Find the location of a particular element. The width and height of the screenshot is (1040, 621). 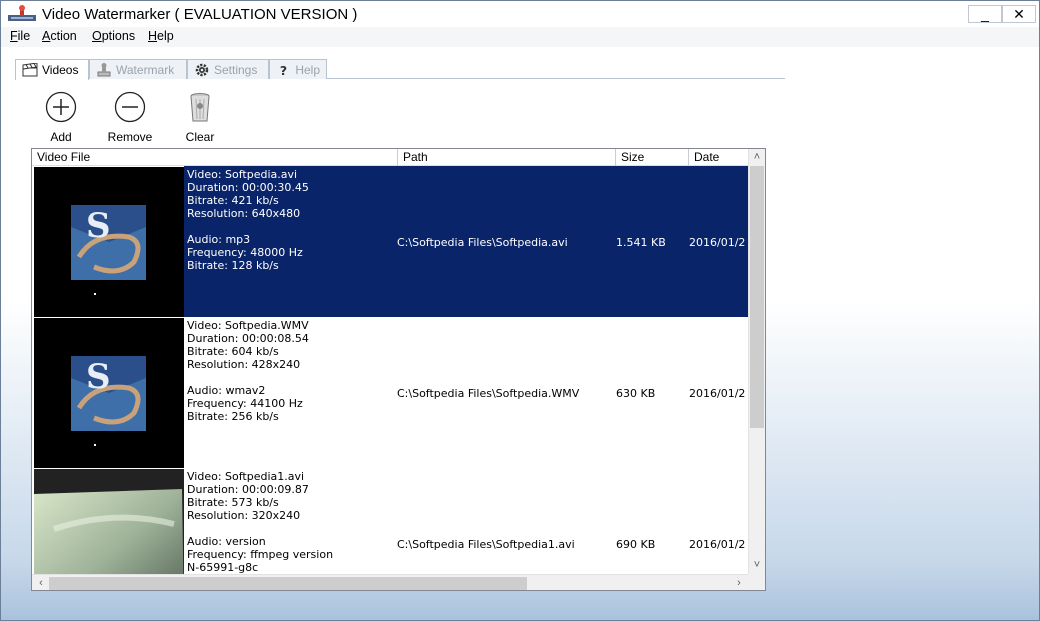

add-label: Add is located at coordinates (61, 137).